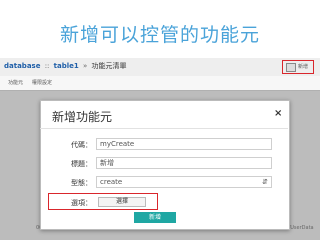  I want to click on breadcrumb-arrow: », so click(85, 66).